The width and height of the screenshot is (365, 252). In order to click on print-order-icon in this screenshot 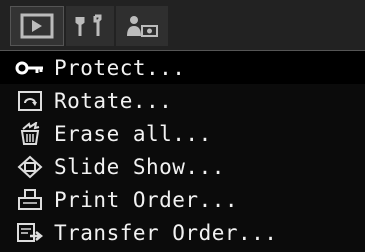, I will do `click(30, 199)`.